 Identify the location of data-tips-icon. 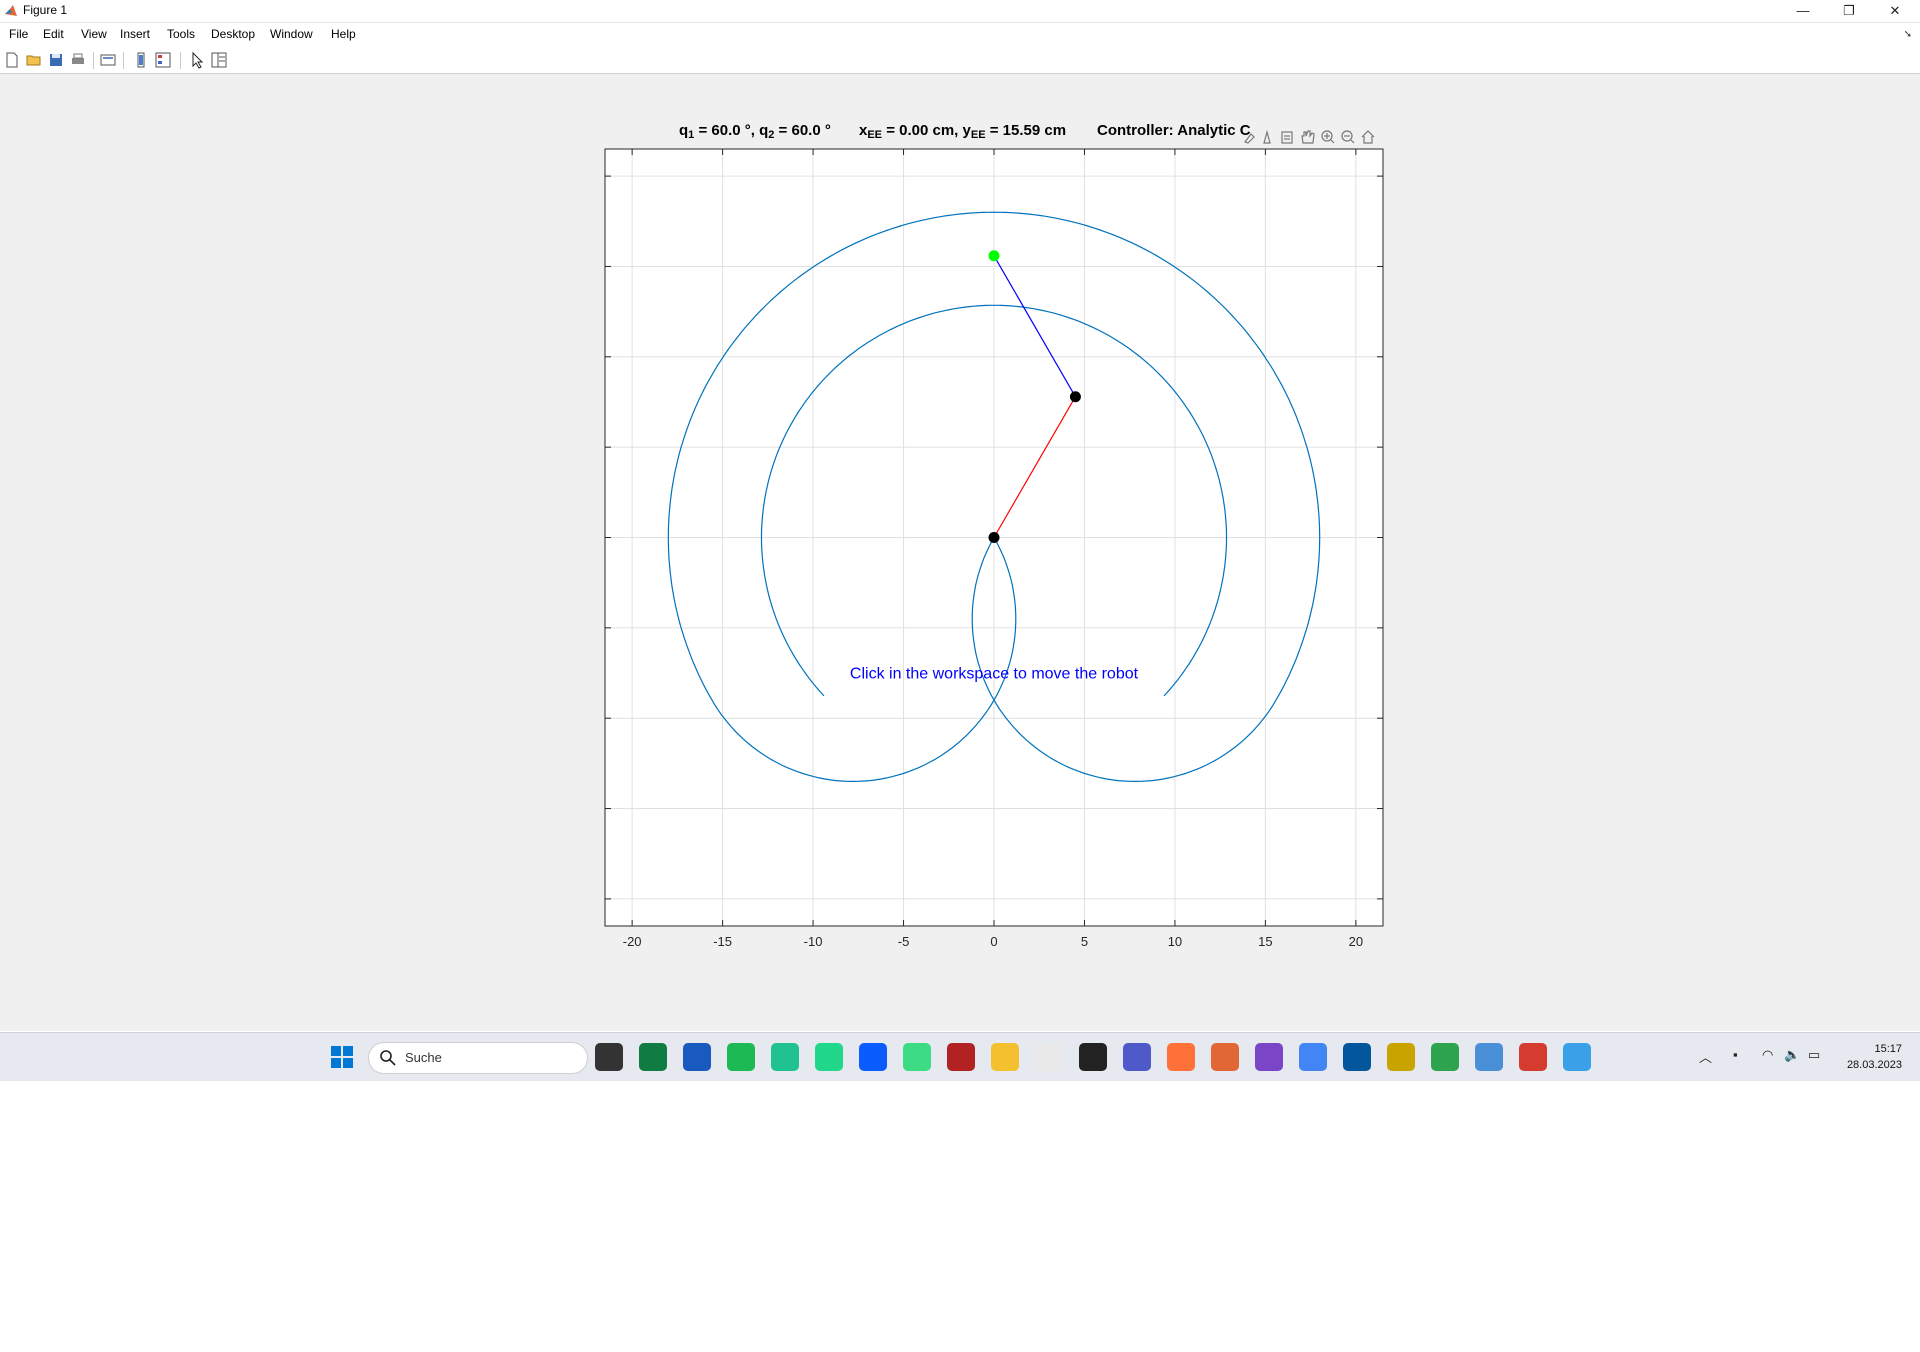
(1267, 136).